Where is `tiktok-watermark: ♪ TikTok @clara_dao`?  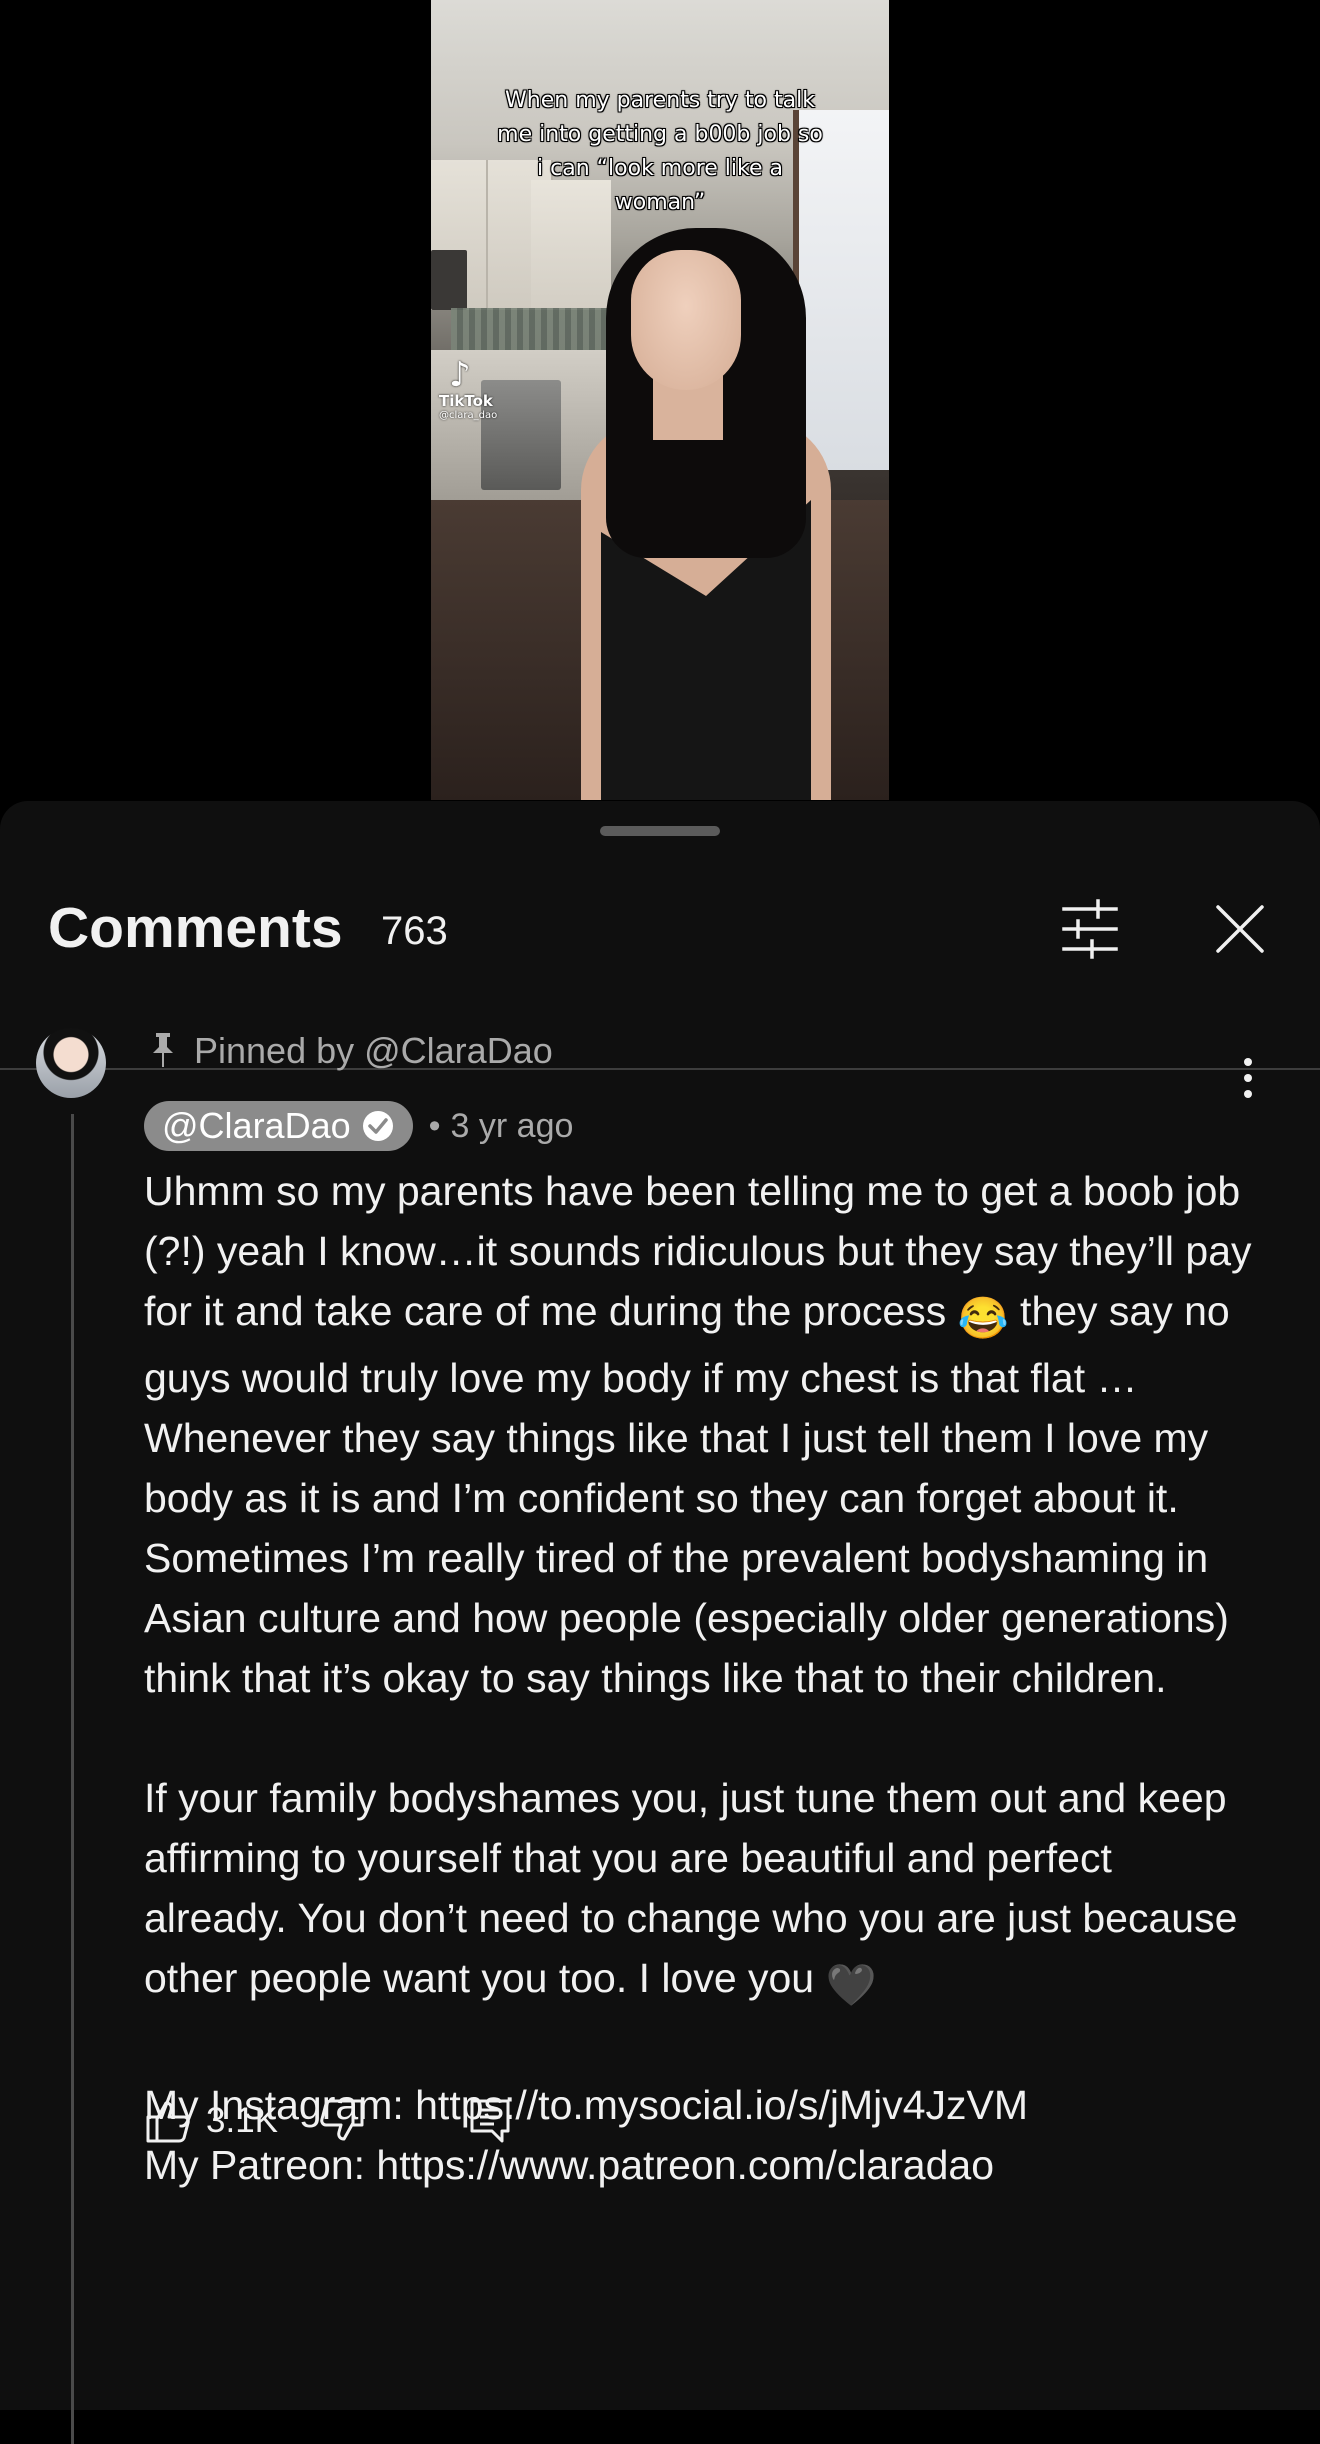 tiktok-watermark: ♪ TikTok @clara_dao is located at coordinates (468, 389).